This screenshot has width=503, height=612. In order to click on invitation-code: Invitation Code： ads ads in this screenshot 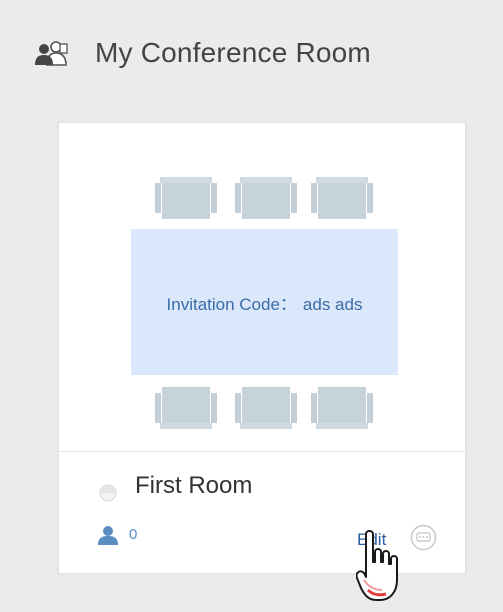, I will do `click(265, 302)`.